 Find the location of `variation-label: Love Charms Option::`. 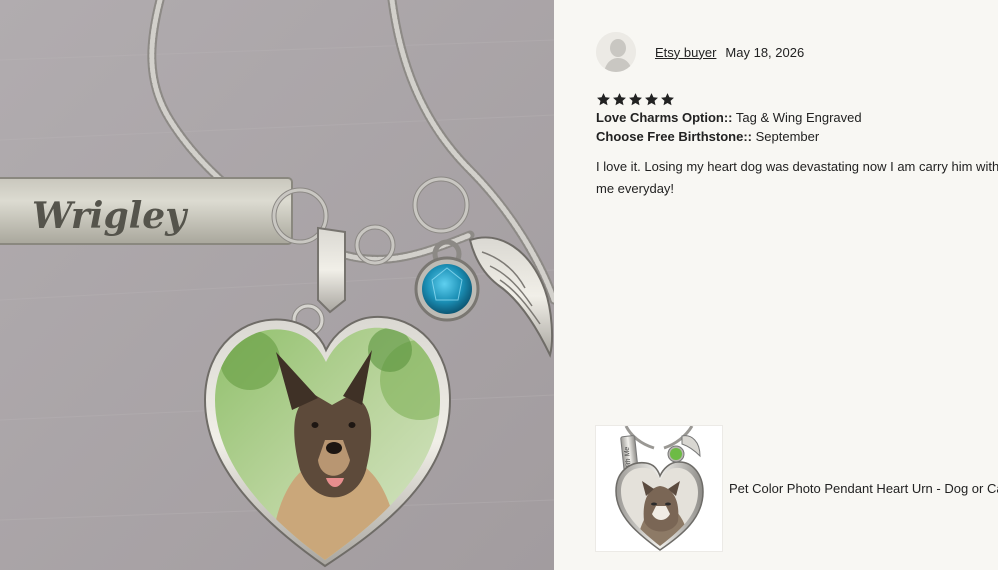

variation-label: Love Charms Option:: is located at coordinates (664, 117).